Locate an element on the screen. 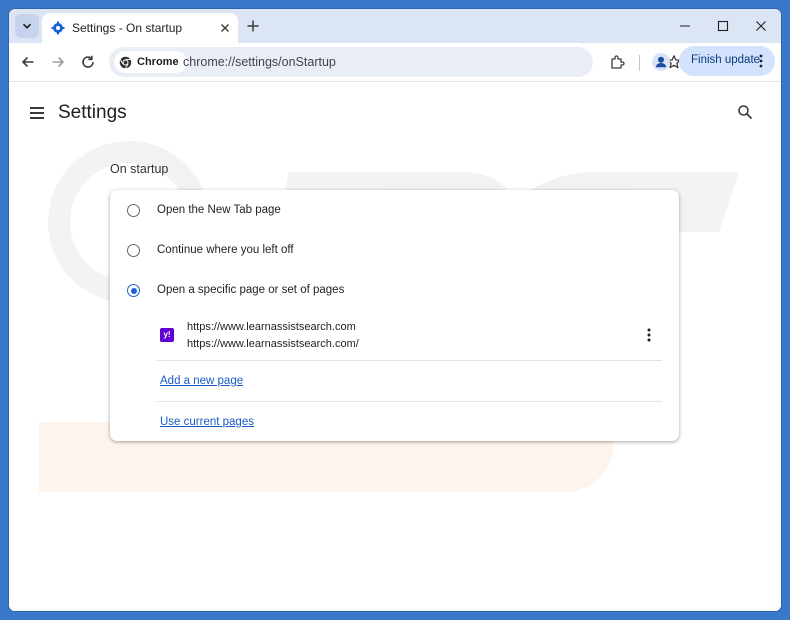 This screenshot has height=620, width=790. section-title: On startup is located at coordinates (139, 169).